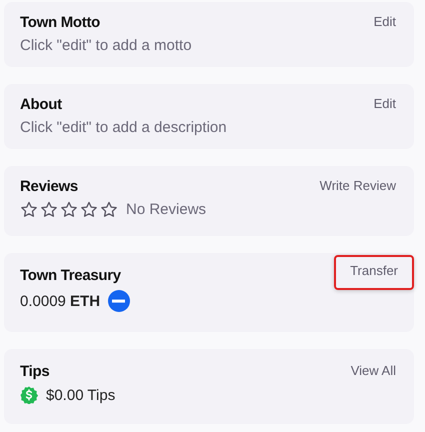 This screenshot has height=432, width=425. I want to click on card-title: About, so click(41, 104).